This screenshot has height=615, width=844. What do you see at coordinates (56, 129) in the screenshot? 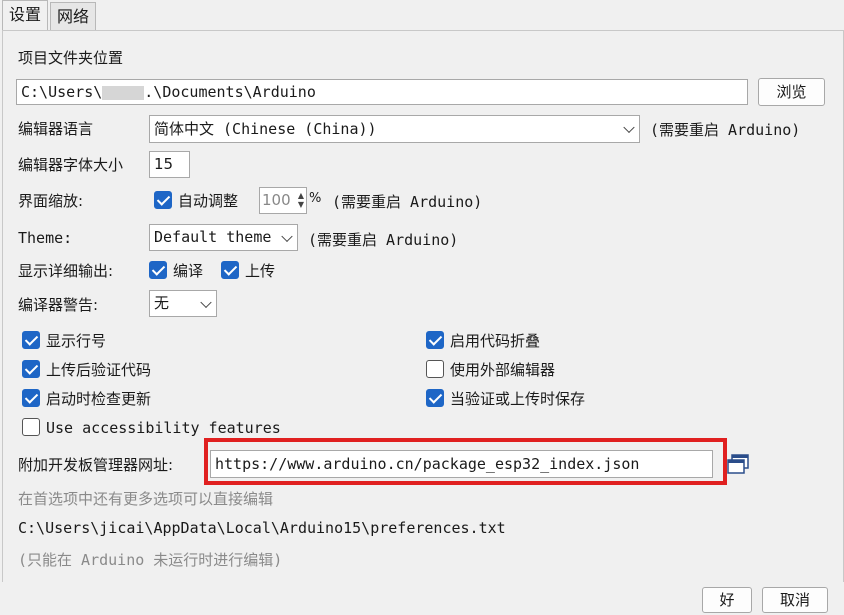
I see `language-label: 编辑器语言` at bounding box center [56, 129].